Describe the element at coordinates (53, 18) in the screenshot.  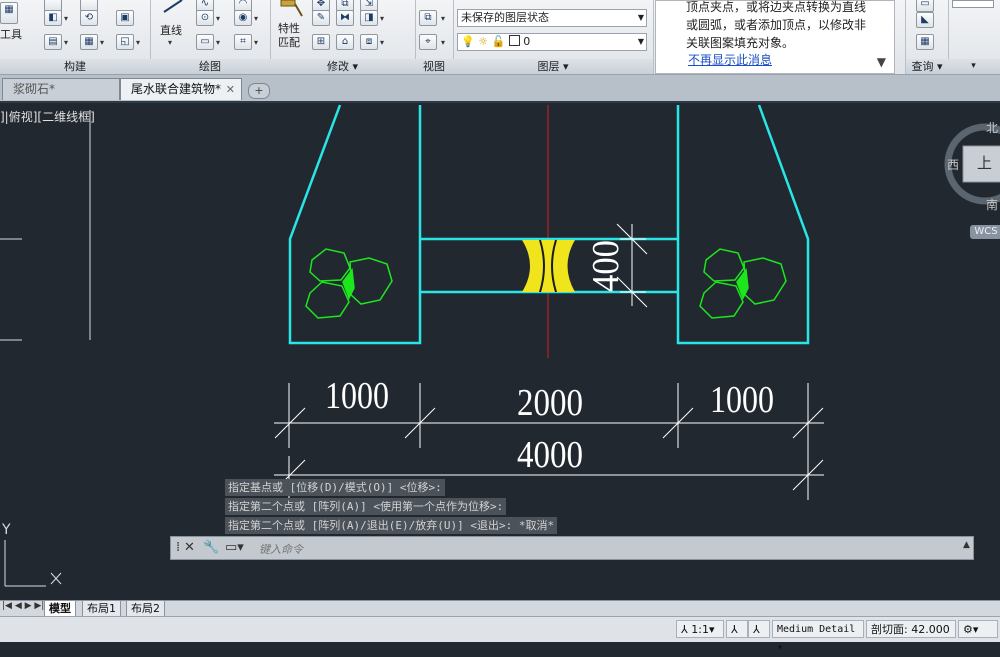
I see `door-icon: ◧` at that location.